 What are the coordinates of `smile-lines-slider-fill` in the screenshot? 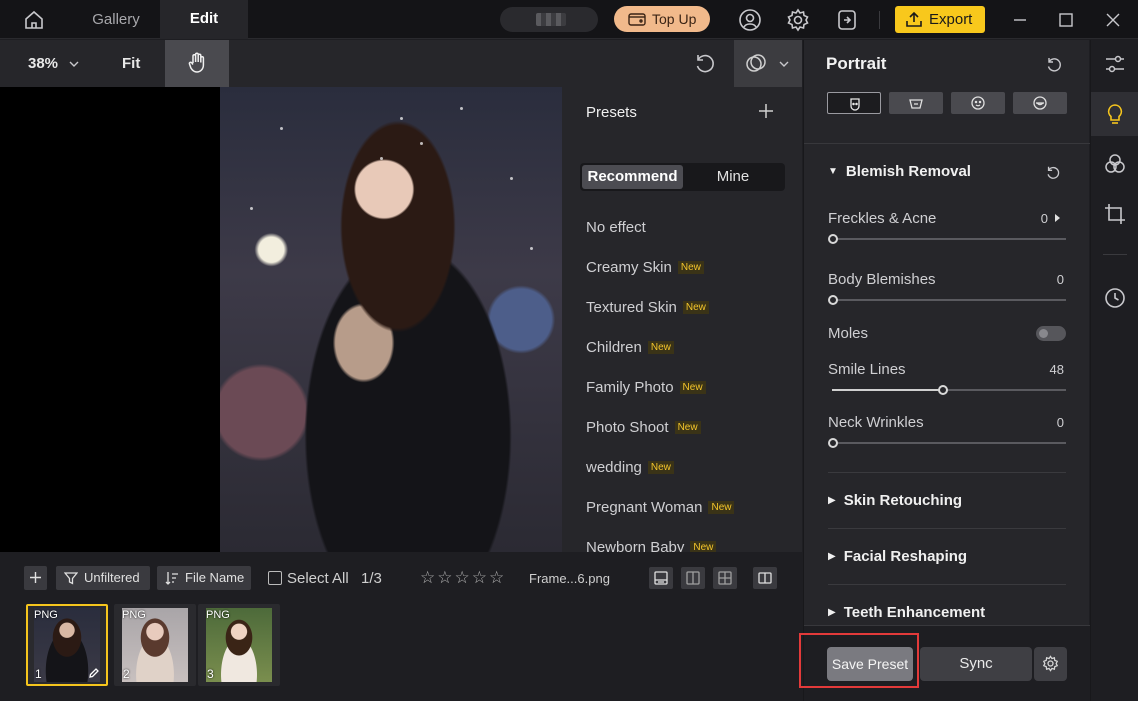 It's located at (888, 390).